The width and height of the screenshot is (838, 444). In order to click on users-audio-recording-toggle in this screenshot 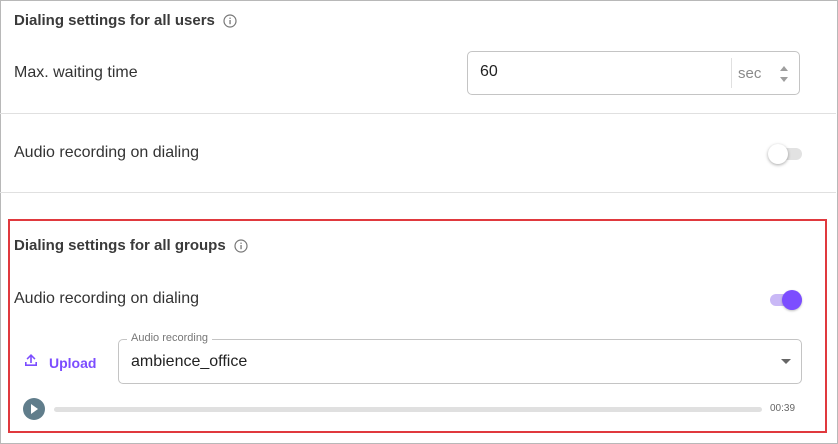, I will do `click(785, 153)`.